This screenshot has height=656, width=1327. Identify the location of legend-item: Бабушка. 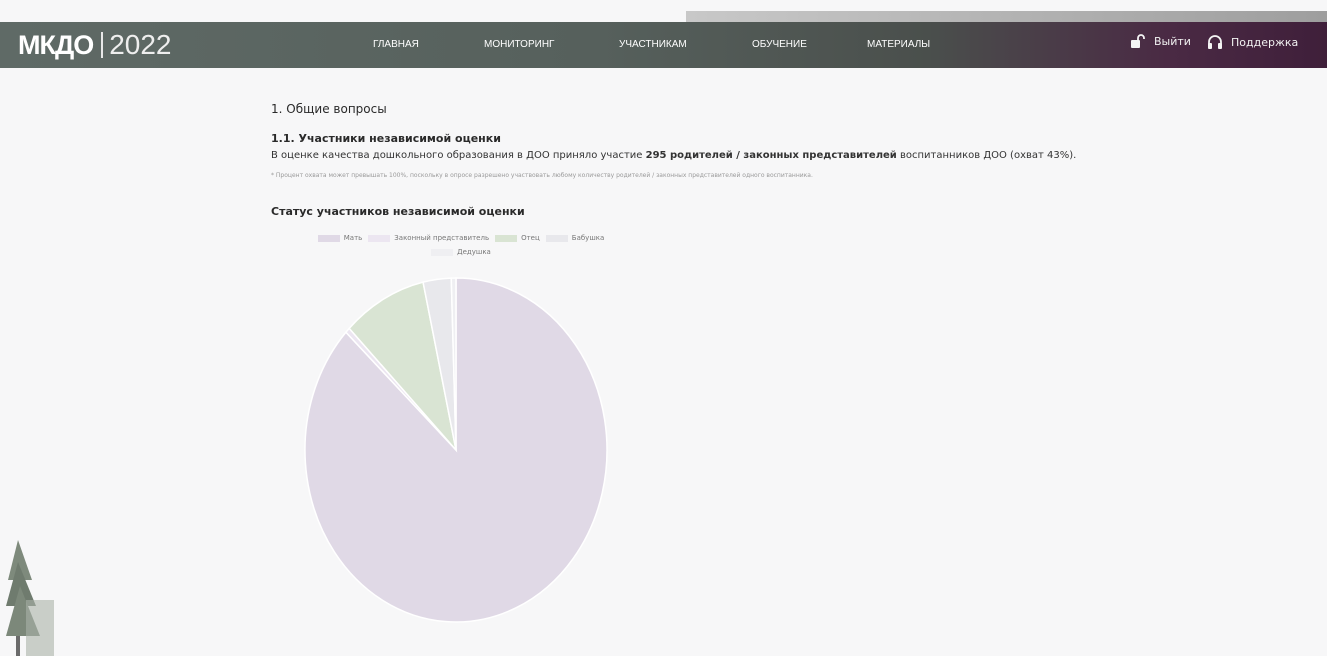
(575, 238).